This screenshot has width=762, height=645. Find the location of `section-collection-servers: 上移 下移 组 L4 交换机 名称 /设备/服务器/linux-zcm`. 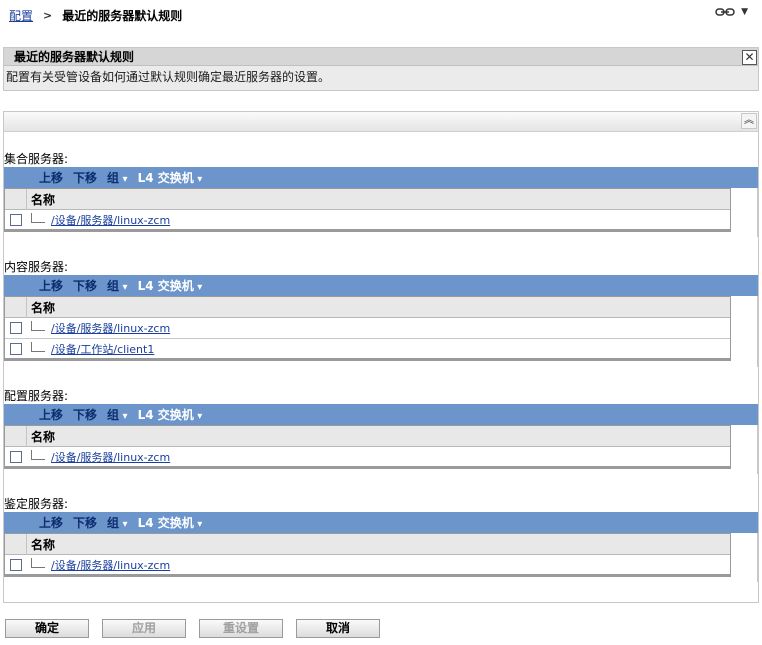

section-collection-servers: 上移 下移 组 L4 交换机 名称 /设备/服务器/linux-zcm is located at coordinates (381, 203).